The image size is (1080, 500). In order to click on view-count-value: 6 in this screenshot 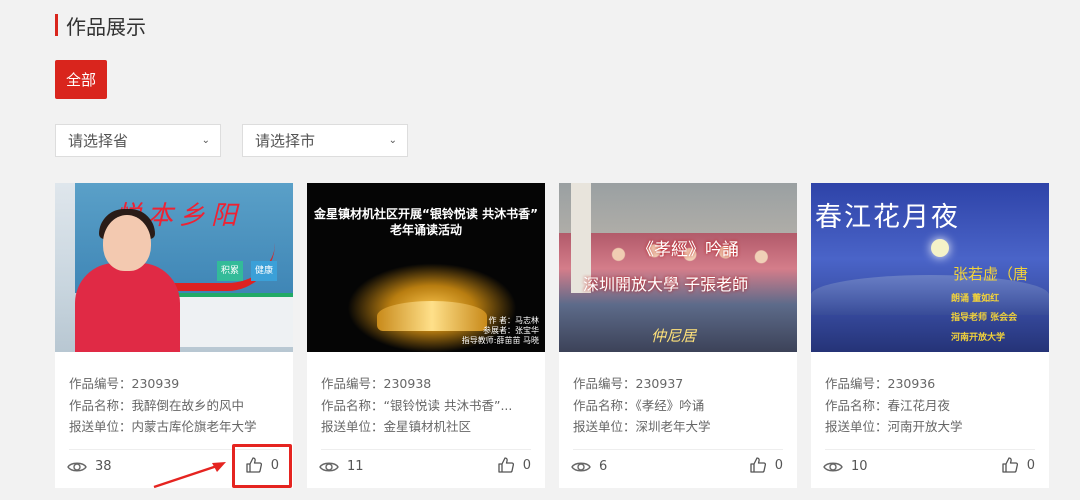, I will do `click(603, 466)`.